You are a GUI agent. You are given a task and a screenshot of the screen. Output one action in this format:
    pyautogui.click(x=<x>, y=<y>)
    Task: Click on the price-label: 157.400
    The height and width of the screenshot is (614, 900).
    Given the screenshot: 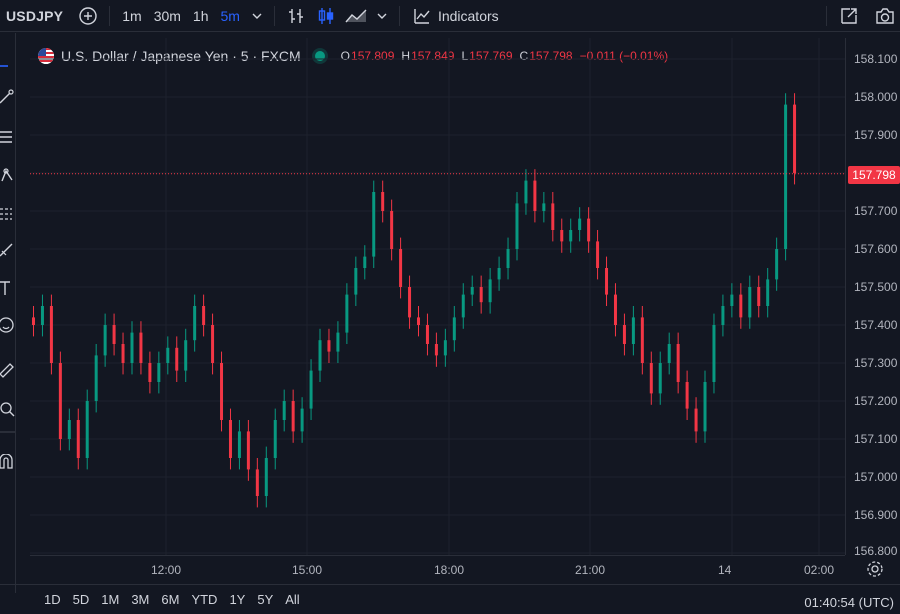 What is the action you would take?
    pyautogui.click(x=876, y=325)
    